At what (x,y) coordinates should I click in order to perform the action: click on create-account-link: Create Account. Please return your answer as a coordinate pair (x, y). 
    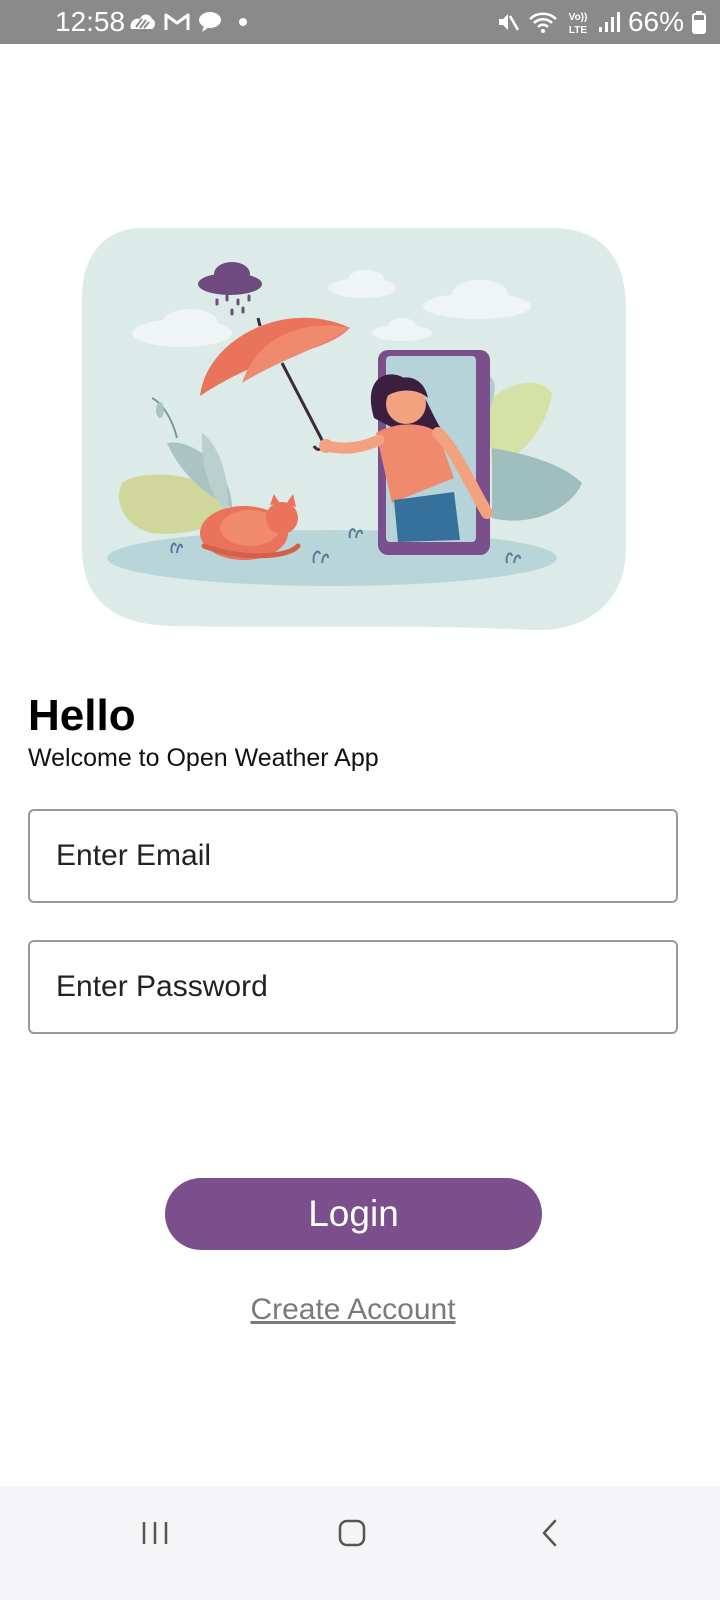
    Looking at the image, I should click on (353, 1310).